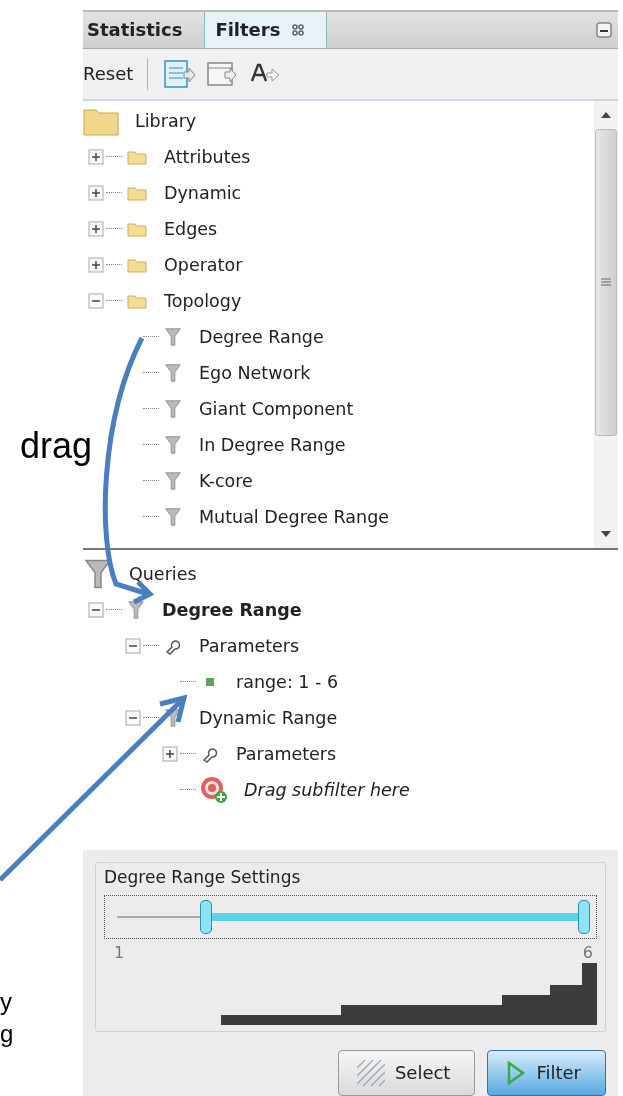 The height and width of the screenshot is (1096, 623). I want to click on annotation-label: drag, so click(56, 446).